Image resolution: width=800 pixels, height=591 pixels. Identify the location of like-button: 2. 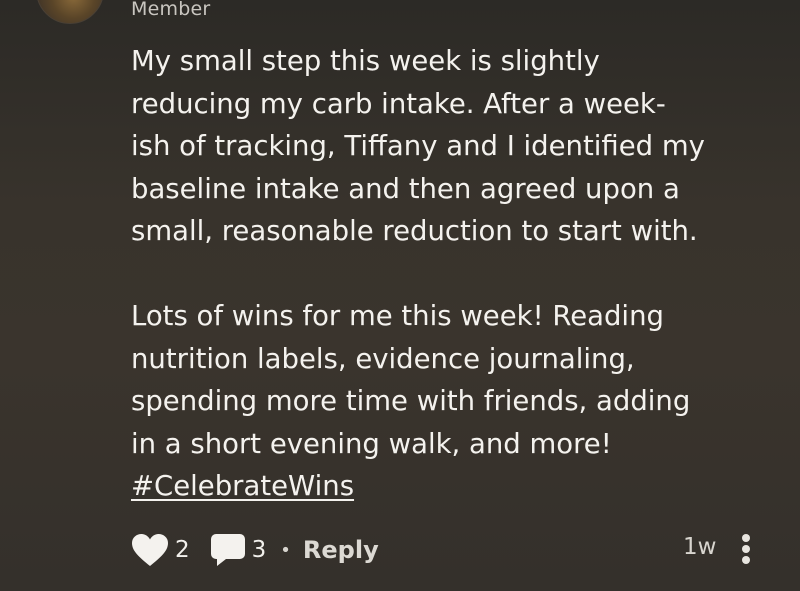
(160, 550).